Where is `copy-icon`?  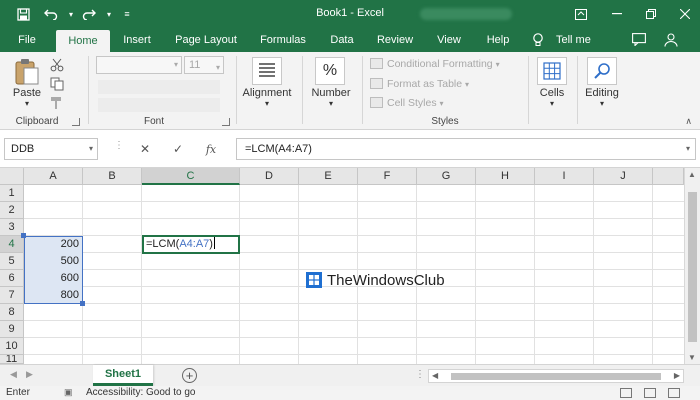 copy-icon is located at coordinates (57, 85).